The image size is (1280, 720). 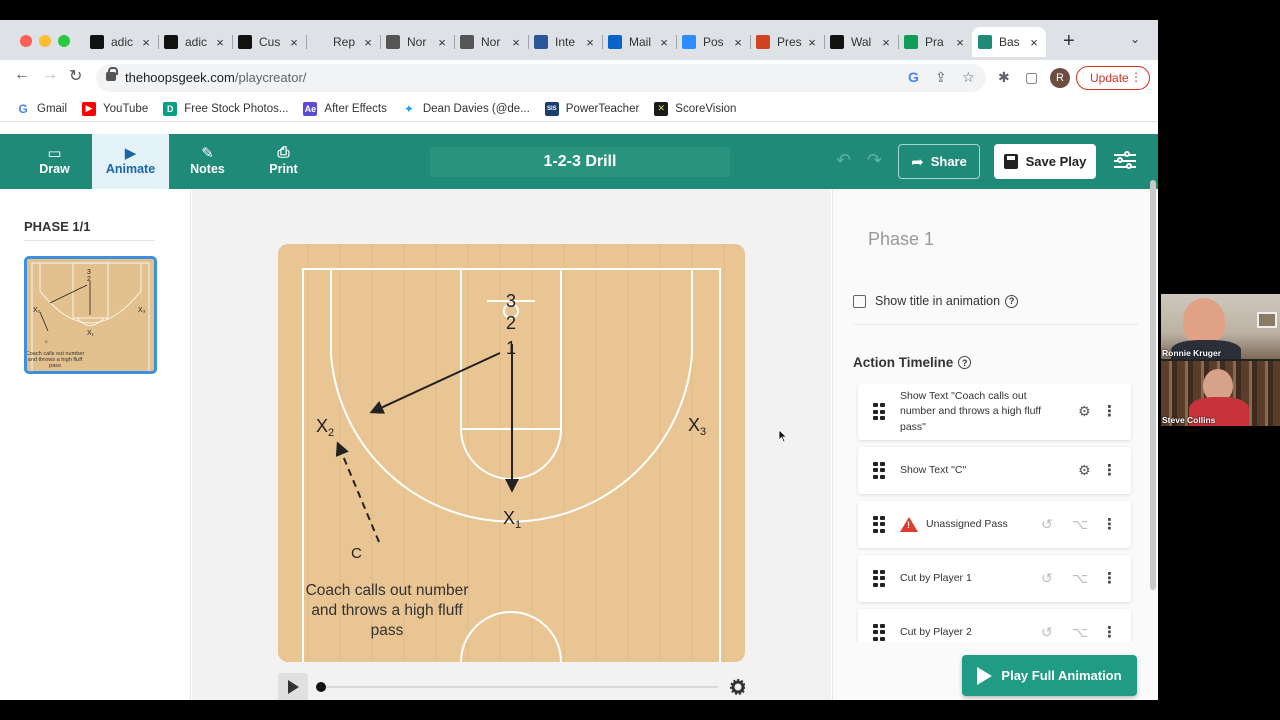 What do you see at coordinates (511, 323) in the screenshot?
I see `player-2-marker: 2` at bounding box center [511, 323].